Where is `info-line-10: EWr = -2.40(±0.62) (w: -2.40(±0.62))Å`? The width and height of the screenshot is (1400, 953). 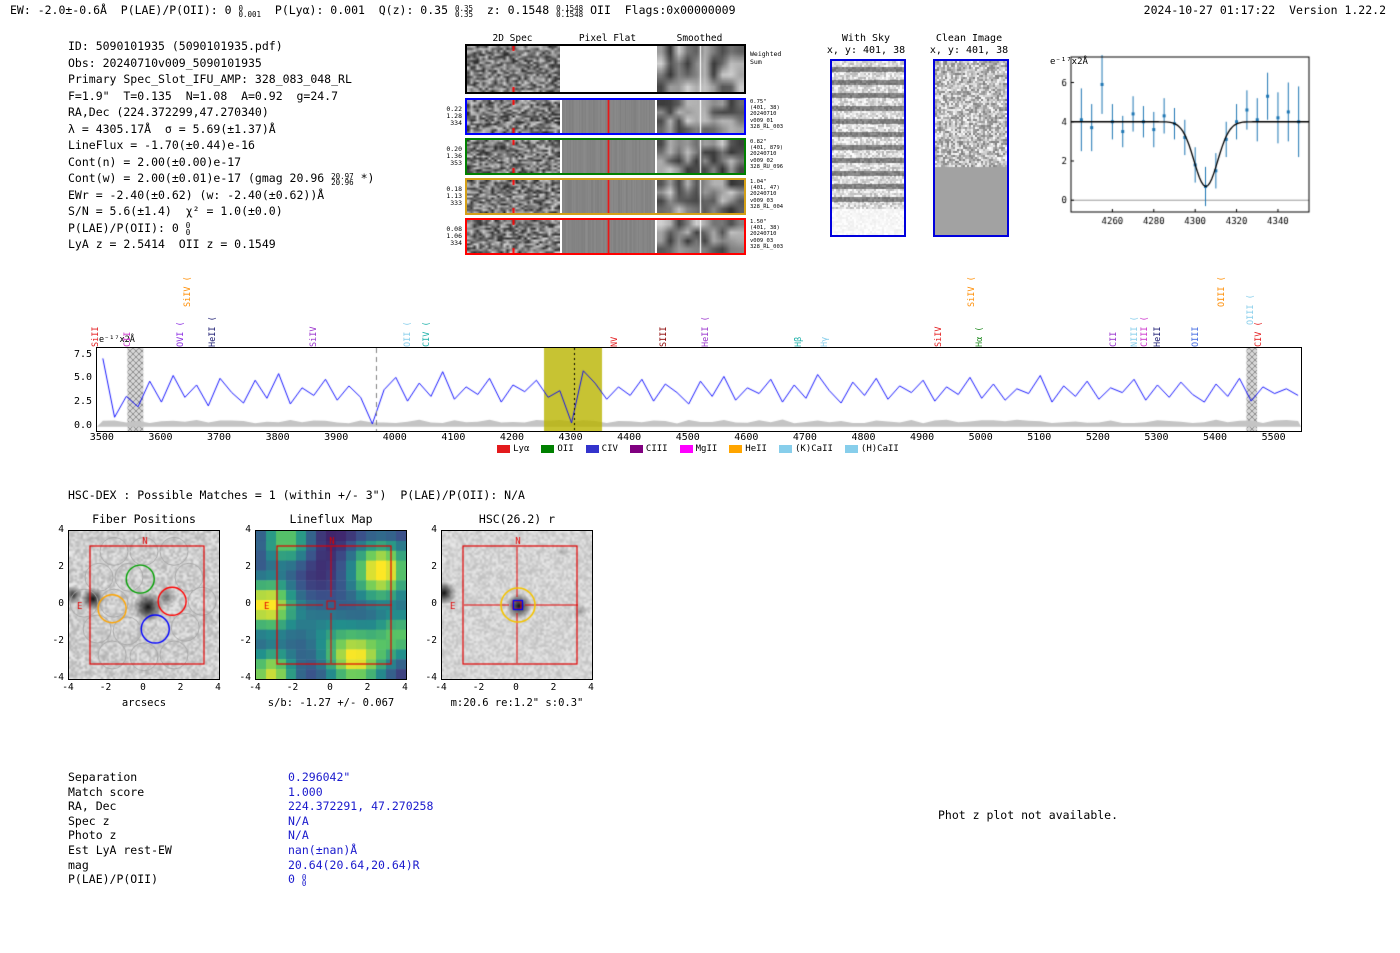
info-line-10: EWr = -2.40(±0.62) (w: -2.40(±0.62))Å is located at coordinates (221, 195).